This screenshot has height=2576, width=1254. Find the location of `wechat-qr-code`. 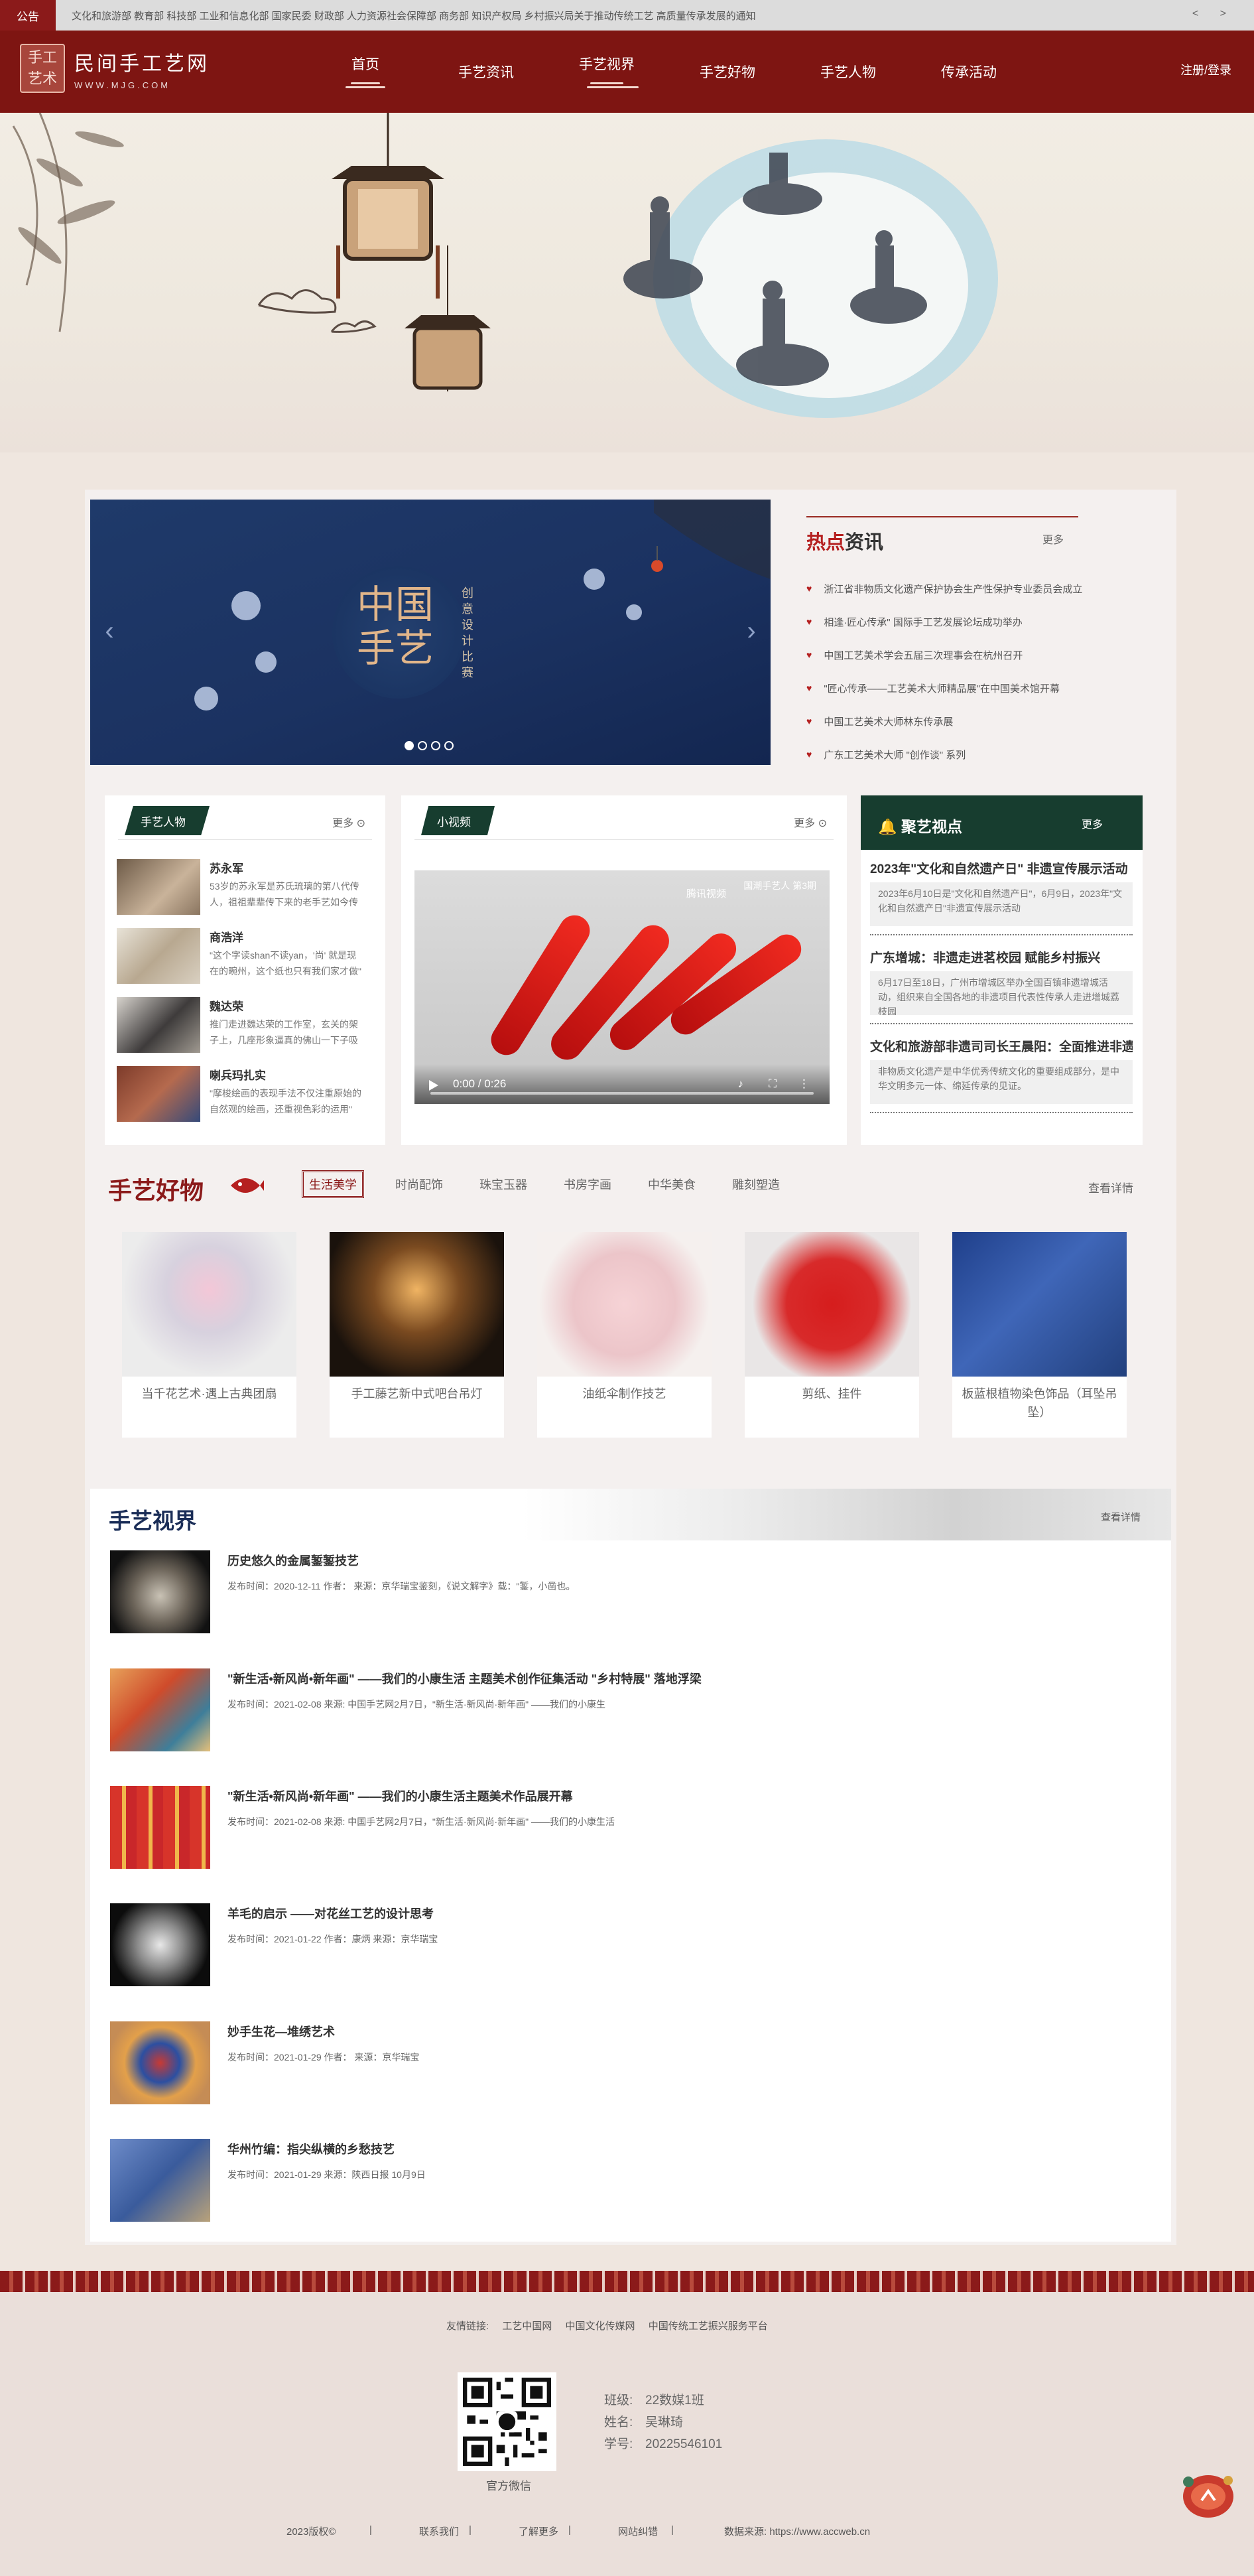

wechat-qr-code is located at coordinates (507, 2421).